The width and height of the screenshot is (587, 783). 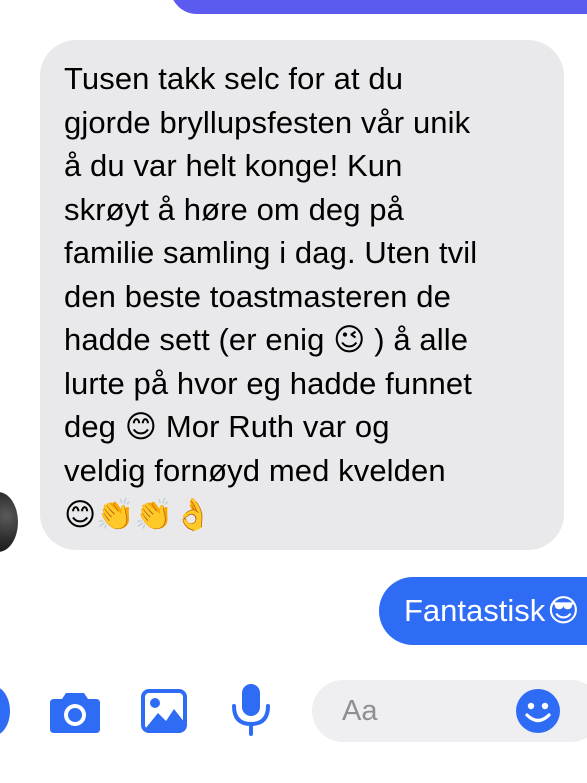 What do you see at coordinates (9, 522) in the screenshot?
I see `contact-avatar` at bounding box center [9, 522].